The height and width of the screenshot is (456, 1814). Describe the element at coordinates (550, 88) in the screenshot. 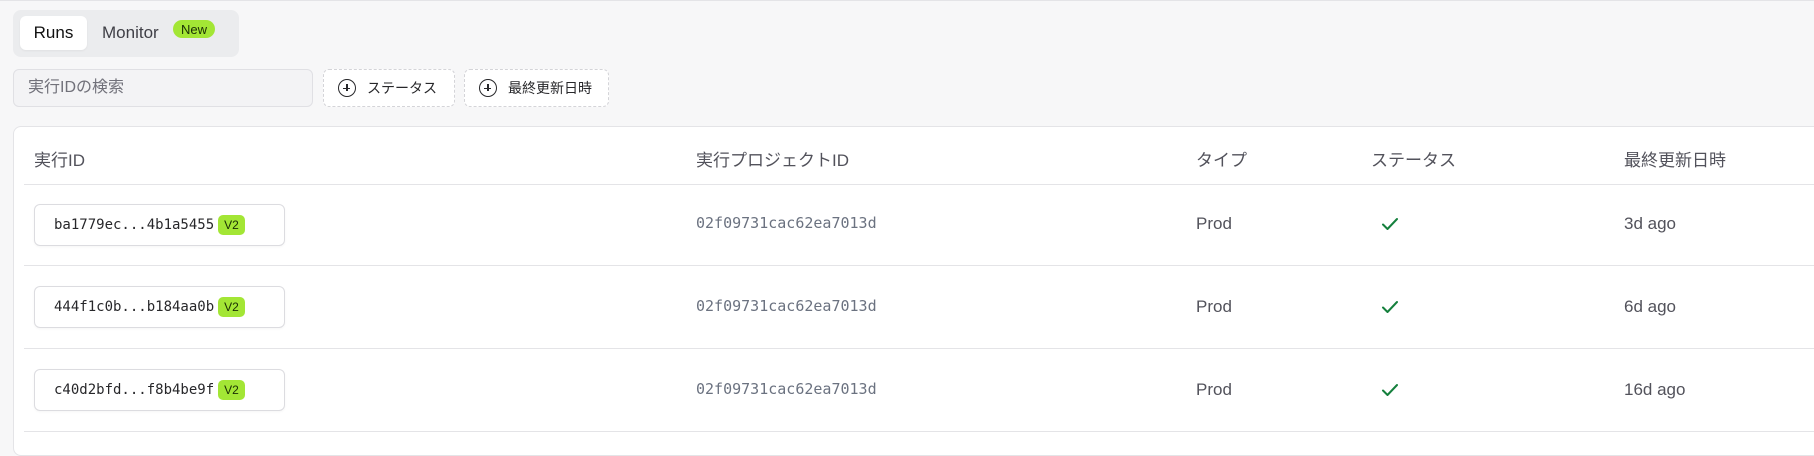

I see `updated-filter-label: 最終更新日時` at that location.